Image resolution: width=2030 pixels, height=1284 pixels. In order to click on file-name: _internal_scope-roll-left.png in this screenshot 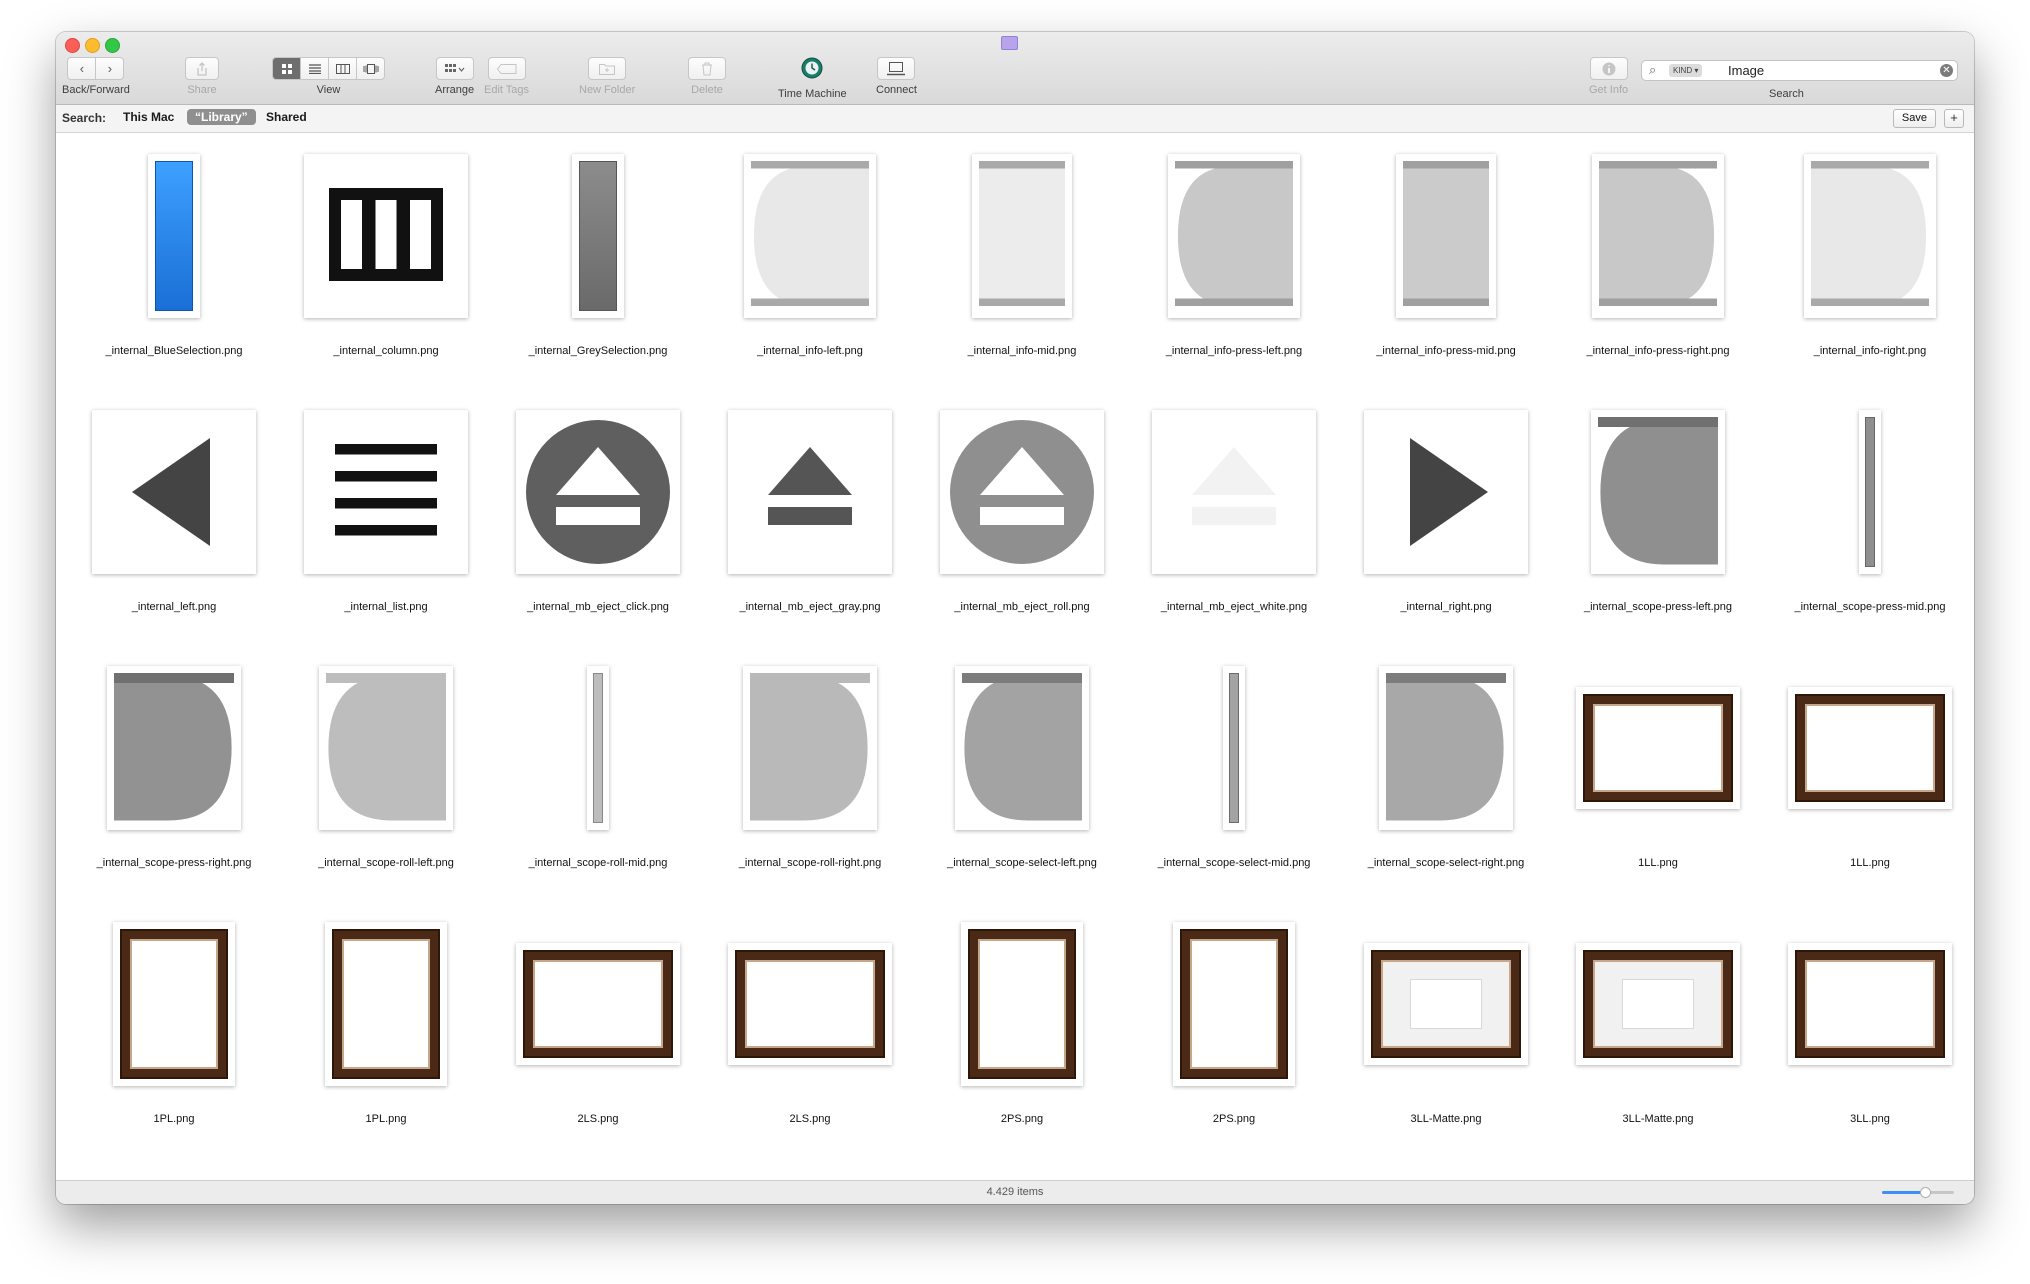, I will do `click(386, 863)`.